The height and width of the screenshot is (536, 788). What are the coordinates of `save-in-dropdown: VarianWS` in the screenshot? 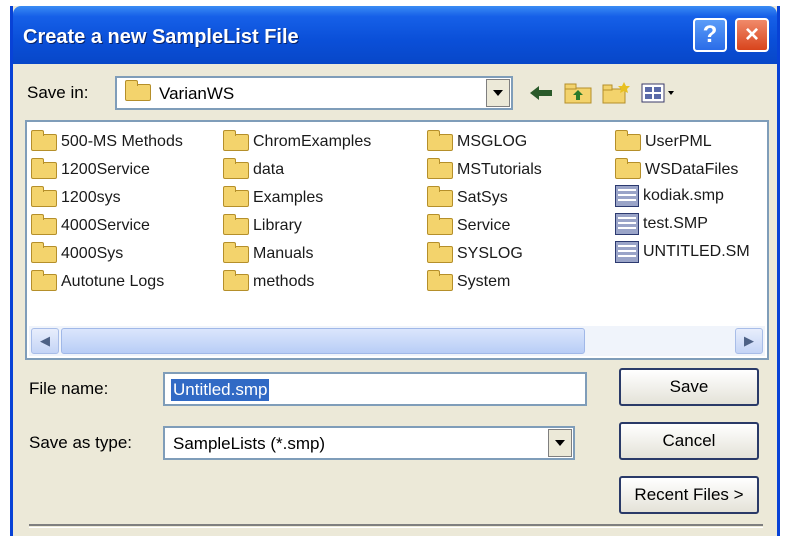 It's located at (314, 93).